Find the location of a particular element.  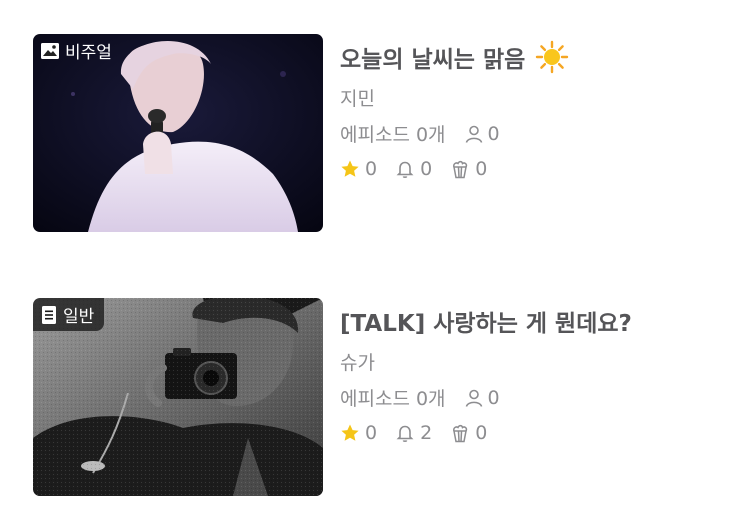

story-stats: 0 0 0 is located at coordinates (413, 169).